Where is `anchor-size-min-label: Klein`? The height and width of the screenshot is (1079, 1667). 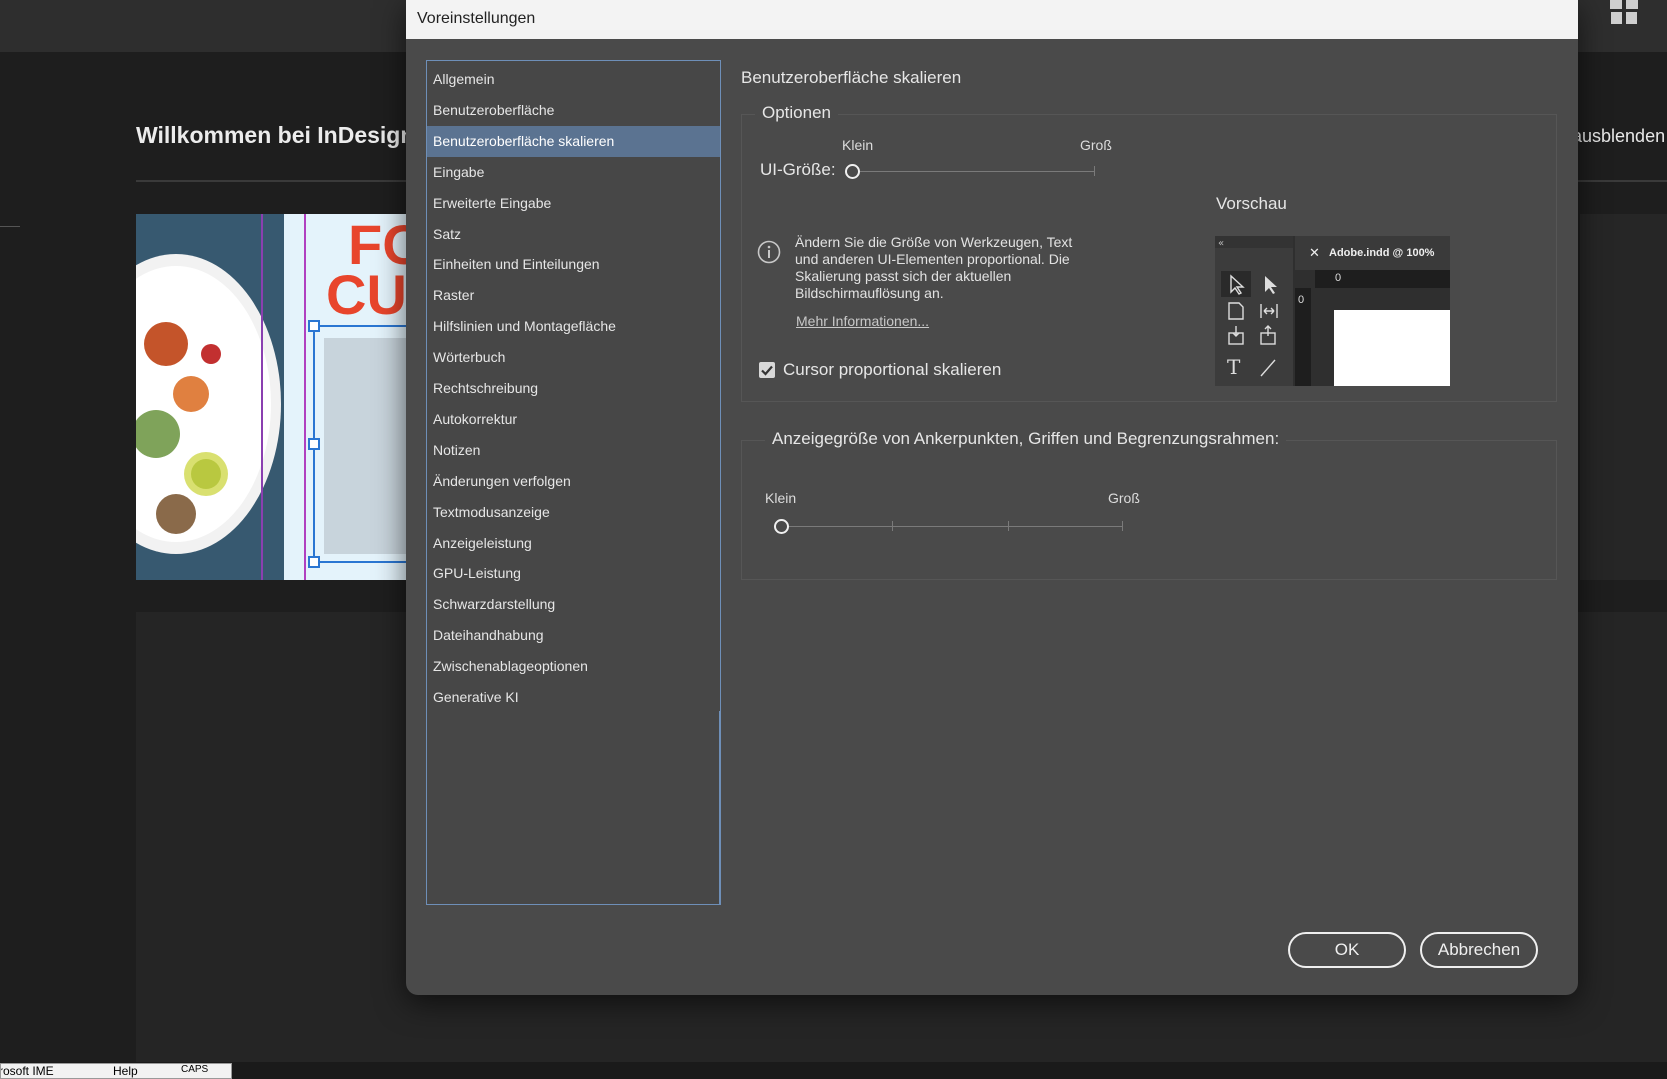
anchor-size-min-label: Klein is located at coordinates (781, 498).